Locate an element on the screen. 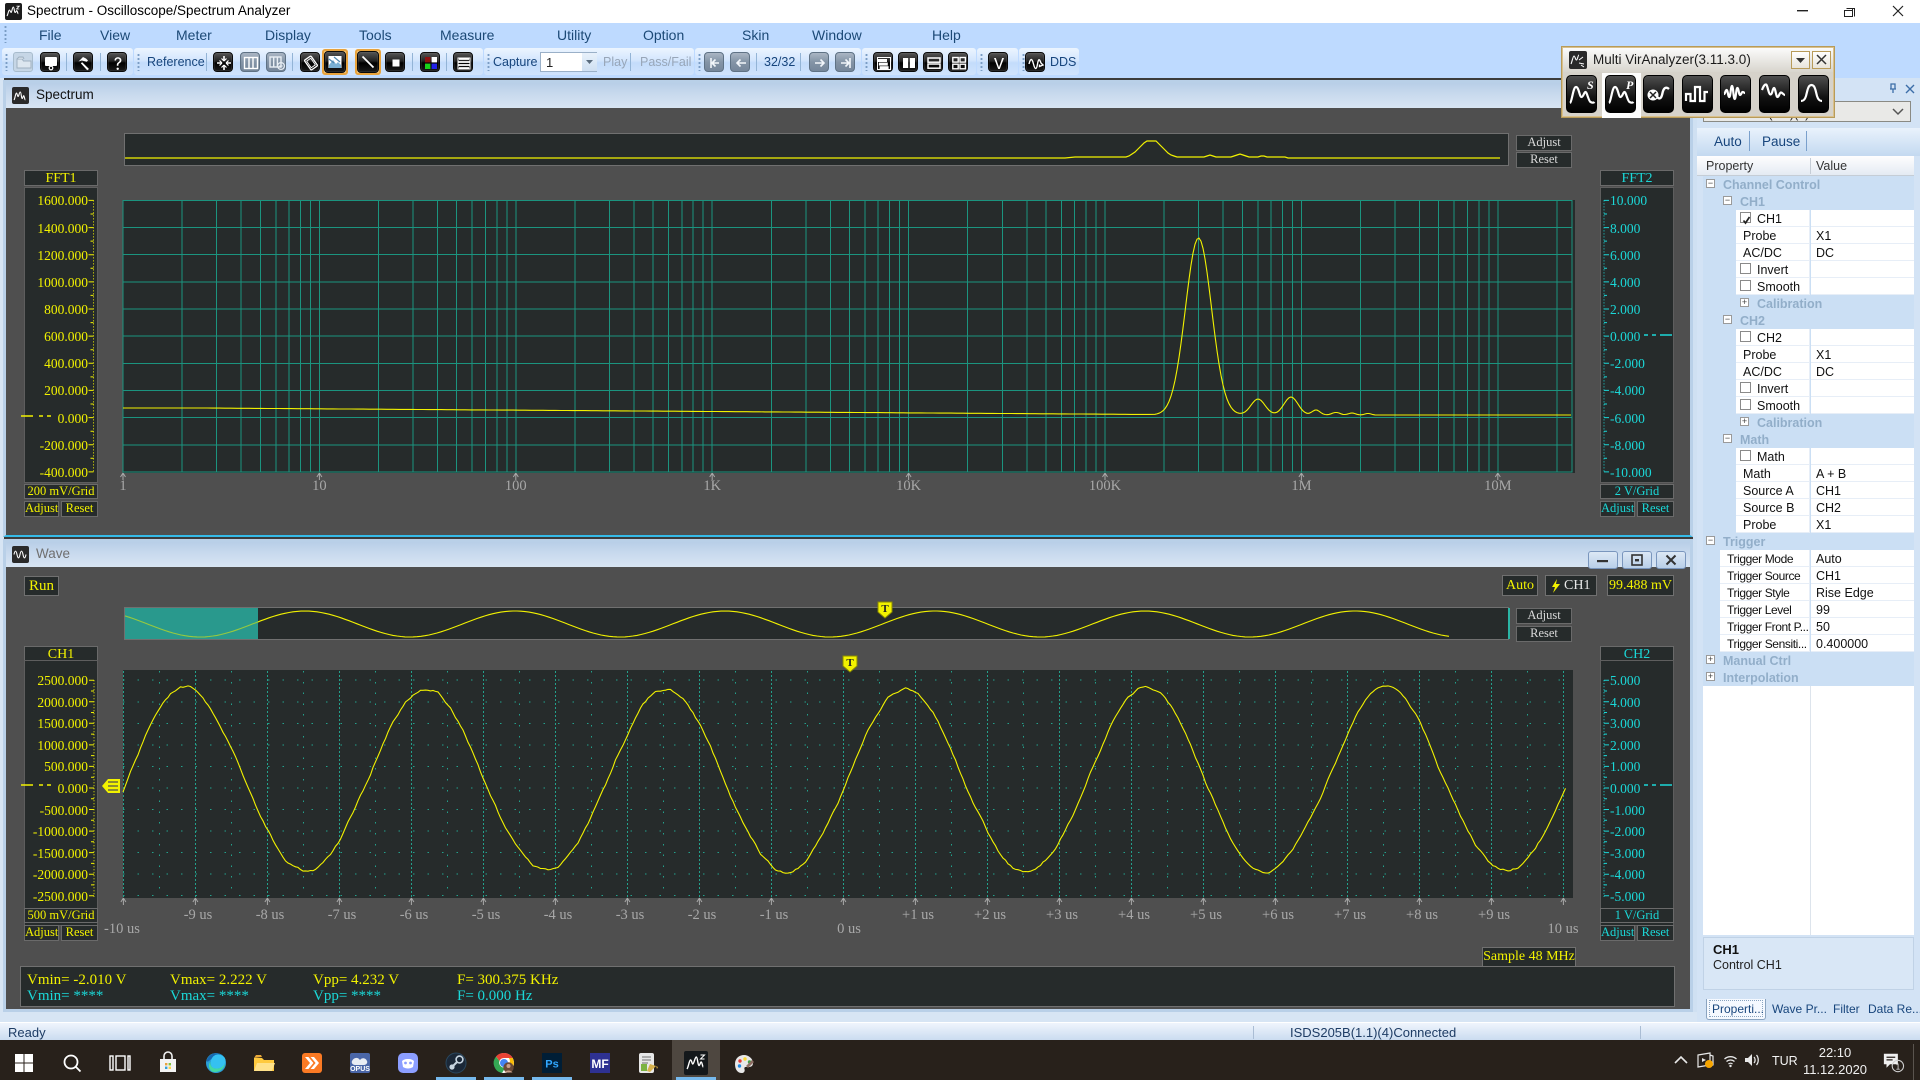  svg-text: T is located at coordinates (850, 663).